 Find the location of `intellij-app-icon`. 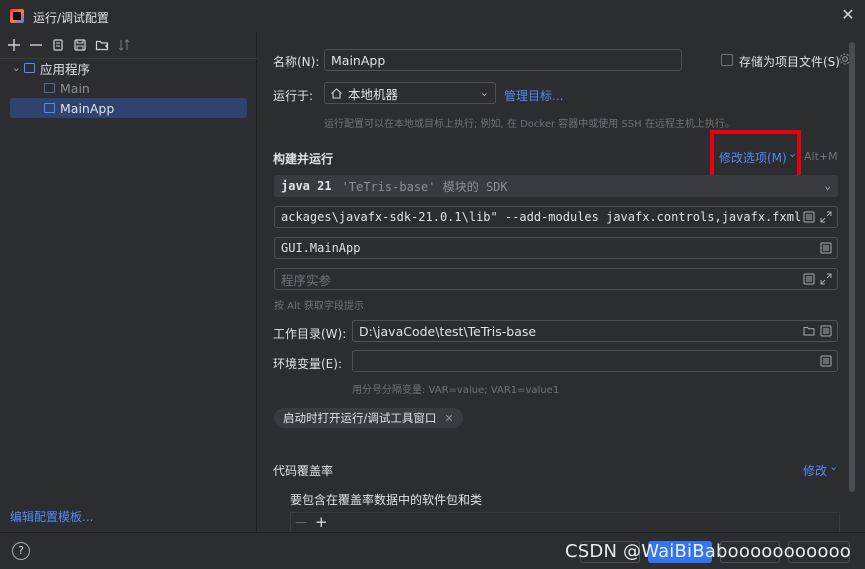

intellij-app-icon is located at coordinates (17, 16).